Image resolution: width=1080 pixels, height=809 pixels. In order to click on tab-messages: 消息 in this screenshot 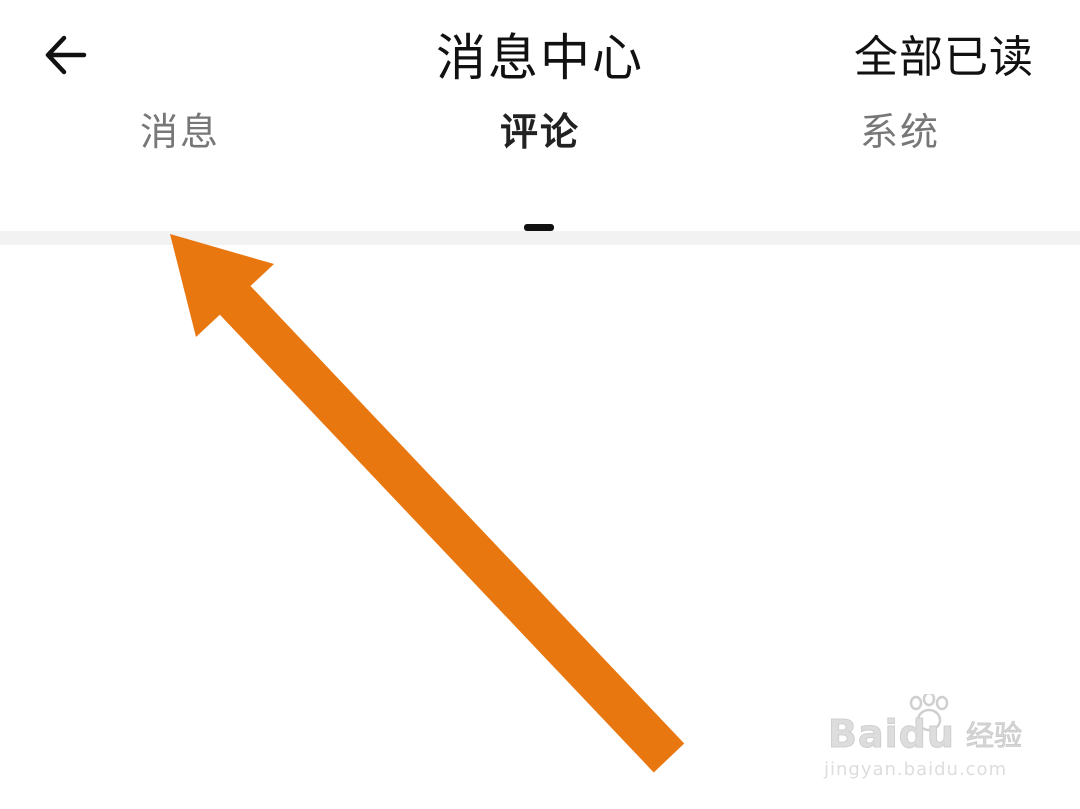, I will do `click(180, 170)`.